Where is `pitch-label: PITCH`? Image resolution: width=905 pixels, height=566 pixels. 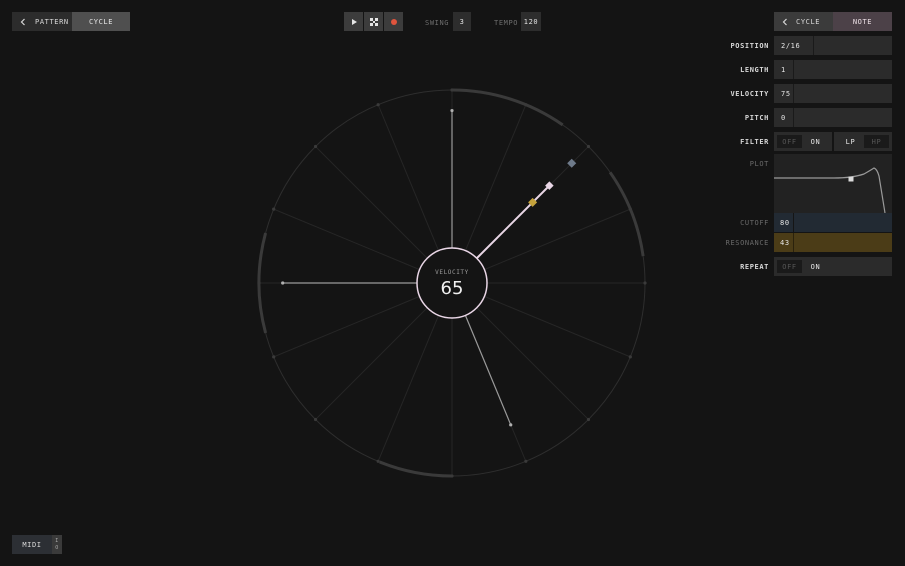 pitch-label: PITCH is located at coordinates (756, 118).